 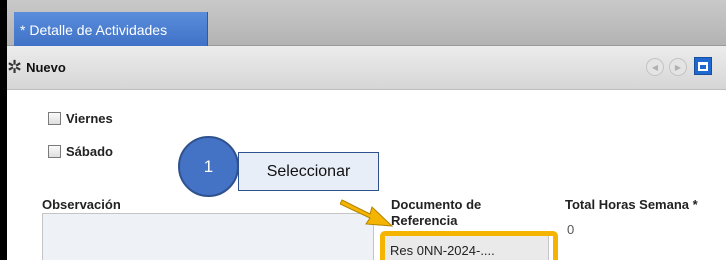 I want to click on maximize-icon, so click(x=703, y=66).